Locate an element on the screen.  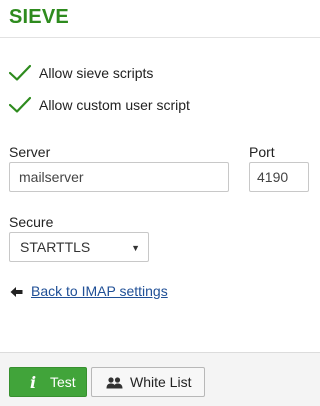
white-list-button-label: White List is located at coordinates (161, 382).